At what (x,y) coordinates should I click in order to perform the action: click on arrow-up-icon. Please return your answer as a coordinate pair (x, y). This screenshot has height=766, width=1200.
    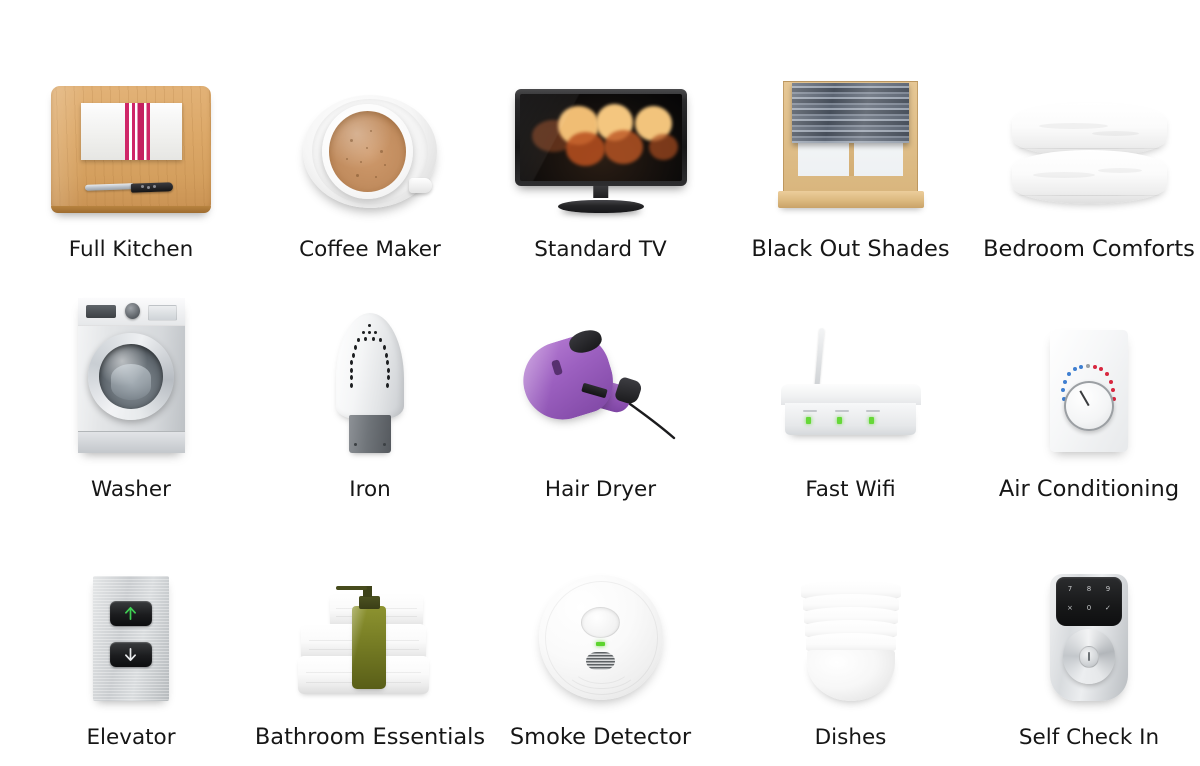
    Looking at the image, I should click on (131, 613).